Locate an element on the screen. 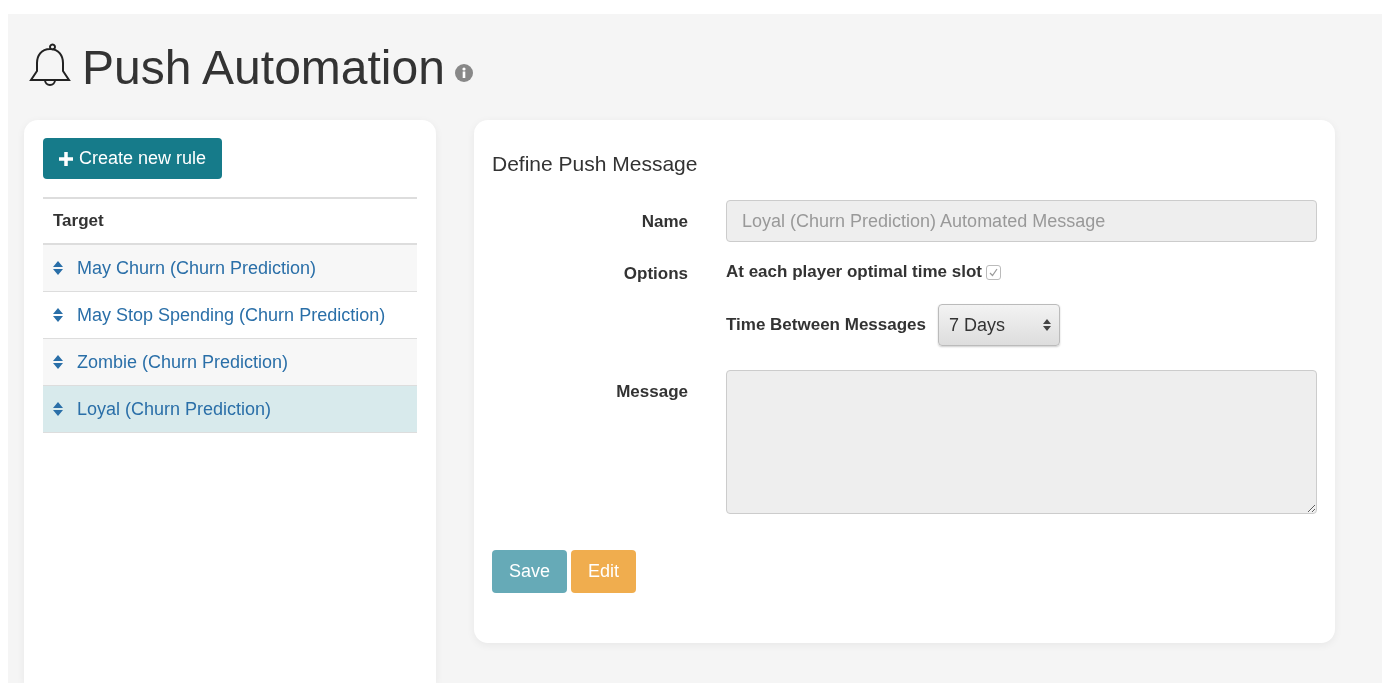 The image size is (1382, 683). primary-action-button: Save is located at coordinates (530, 571).